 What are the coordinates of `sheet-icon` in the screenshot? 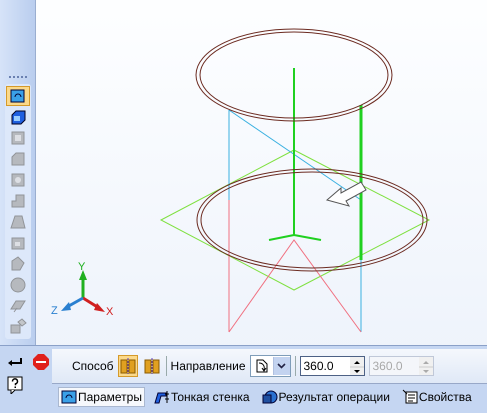 It's located at (410, 397).